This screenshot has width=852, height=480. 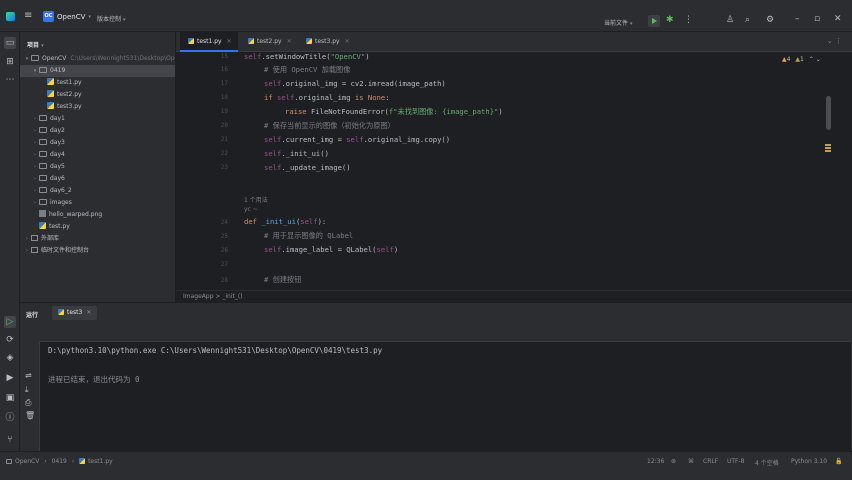 I want to click on tree-item: test3.py, so click(x=97, y=107).